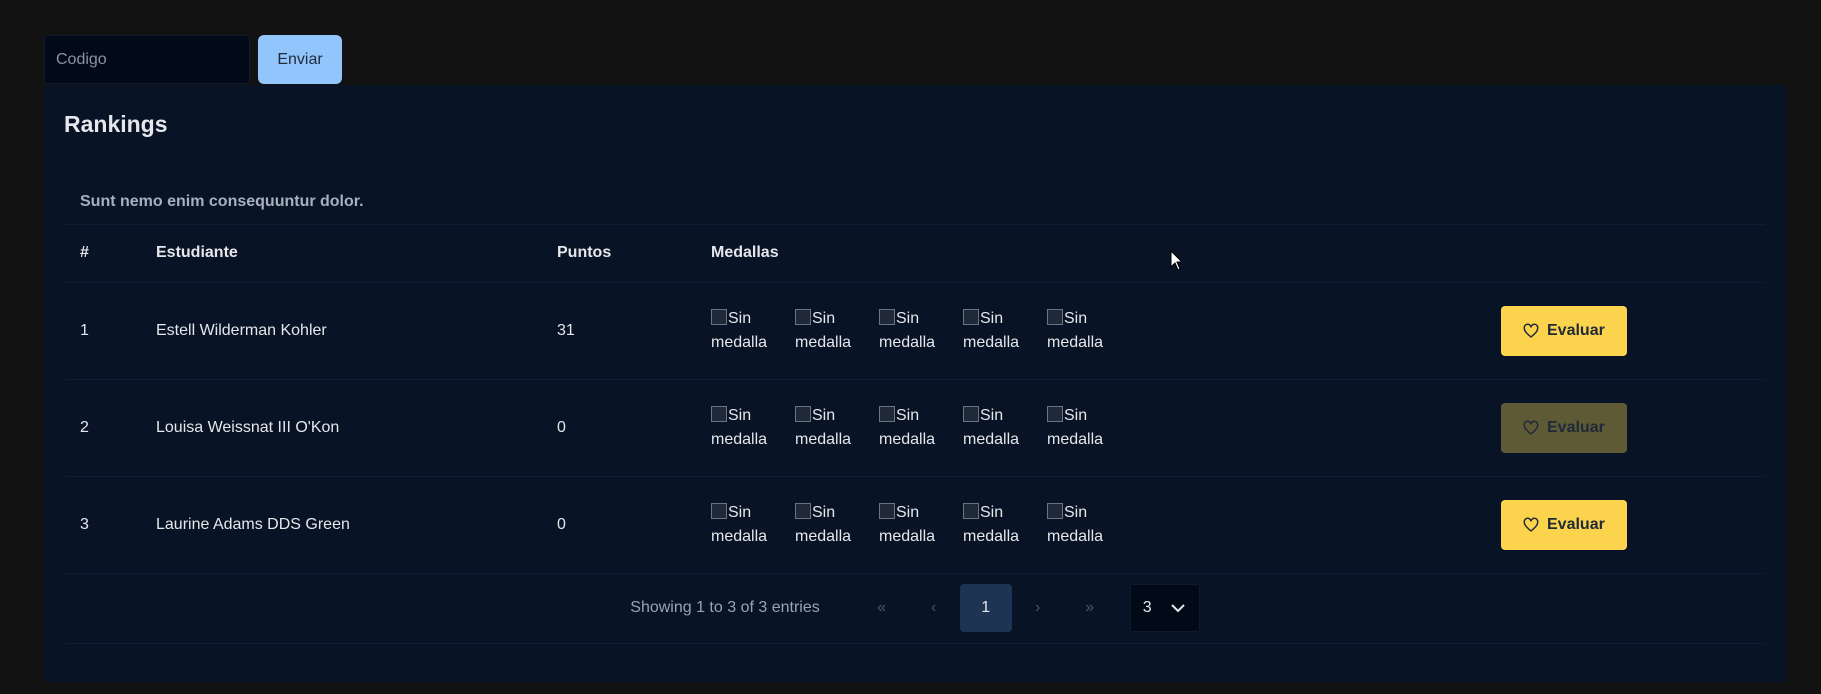 Image resolution: width=1821 pixels, height=694 pixels. I want to click on chevron-down-icon, so click(1178, 607).